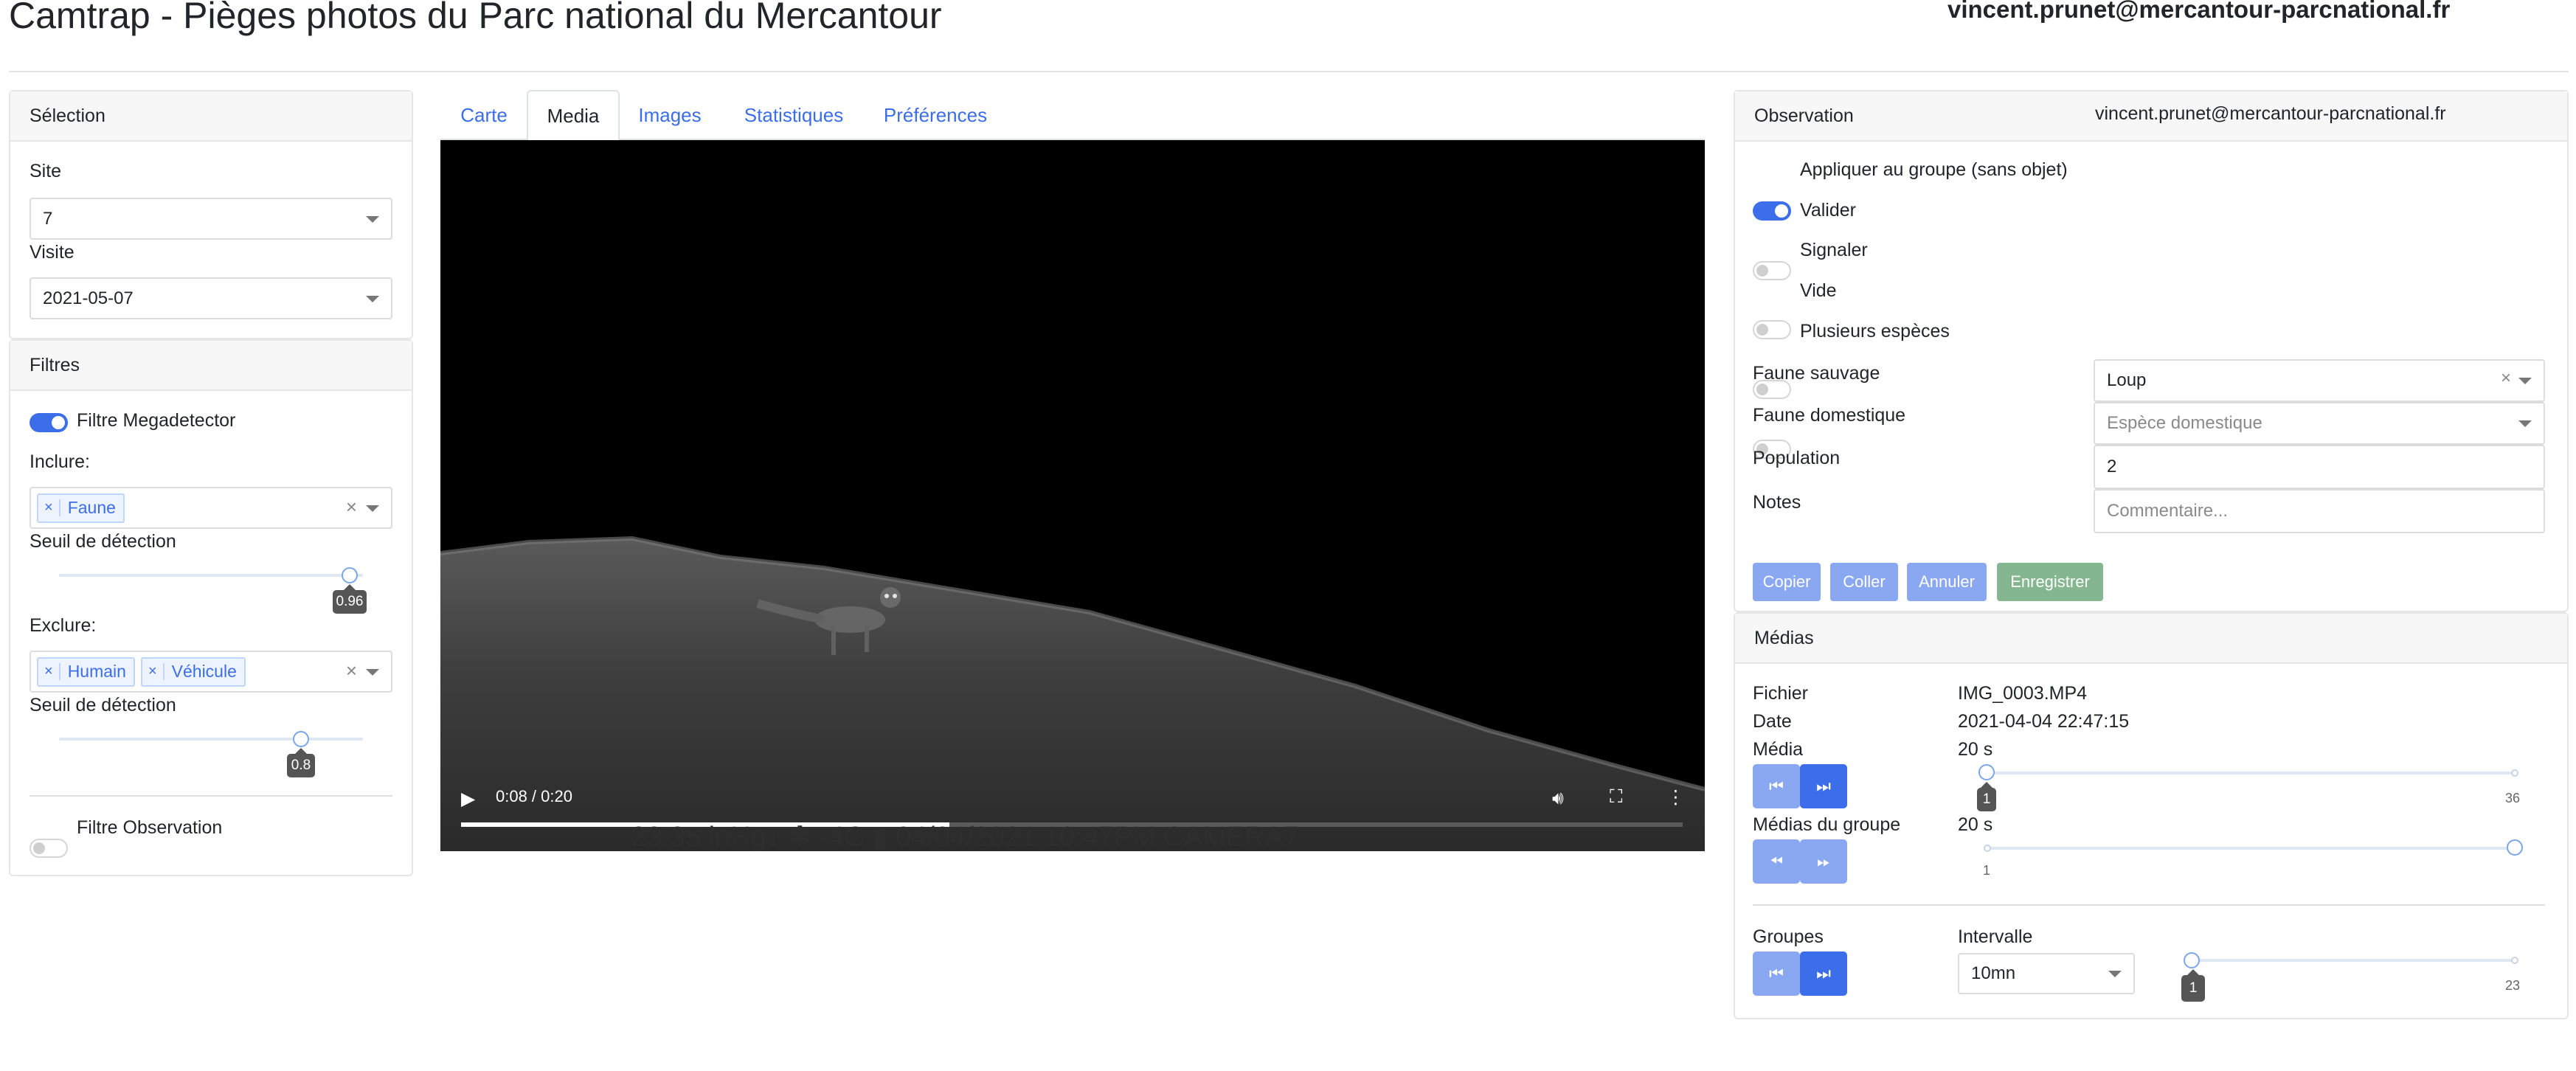 The width and height of the screenshot is (2576, 1071). What do you see at coordinates (2515, 773) in the screenshot?
I see `media-slider-end` at bounding box center [2515, 773].